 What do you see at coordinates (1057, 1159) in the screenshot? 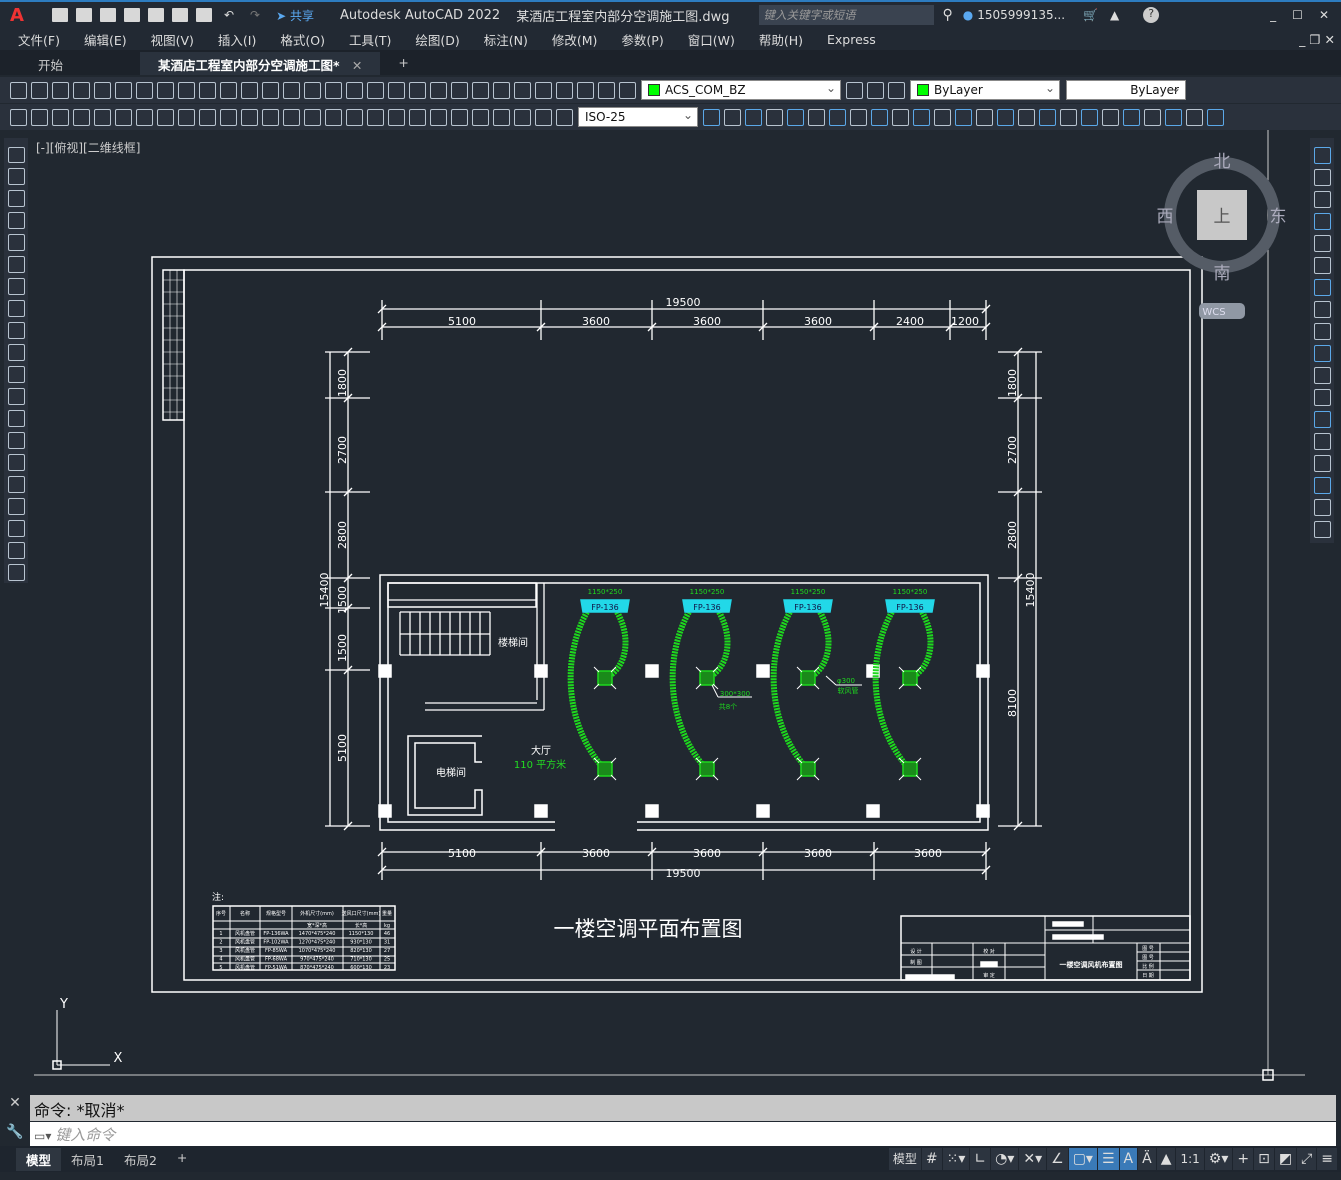
I see `osnap-tracking-icon: ∠` at bounding box center [1057, 1159].